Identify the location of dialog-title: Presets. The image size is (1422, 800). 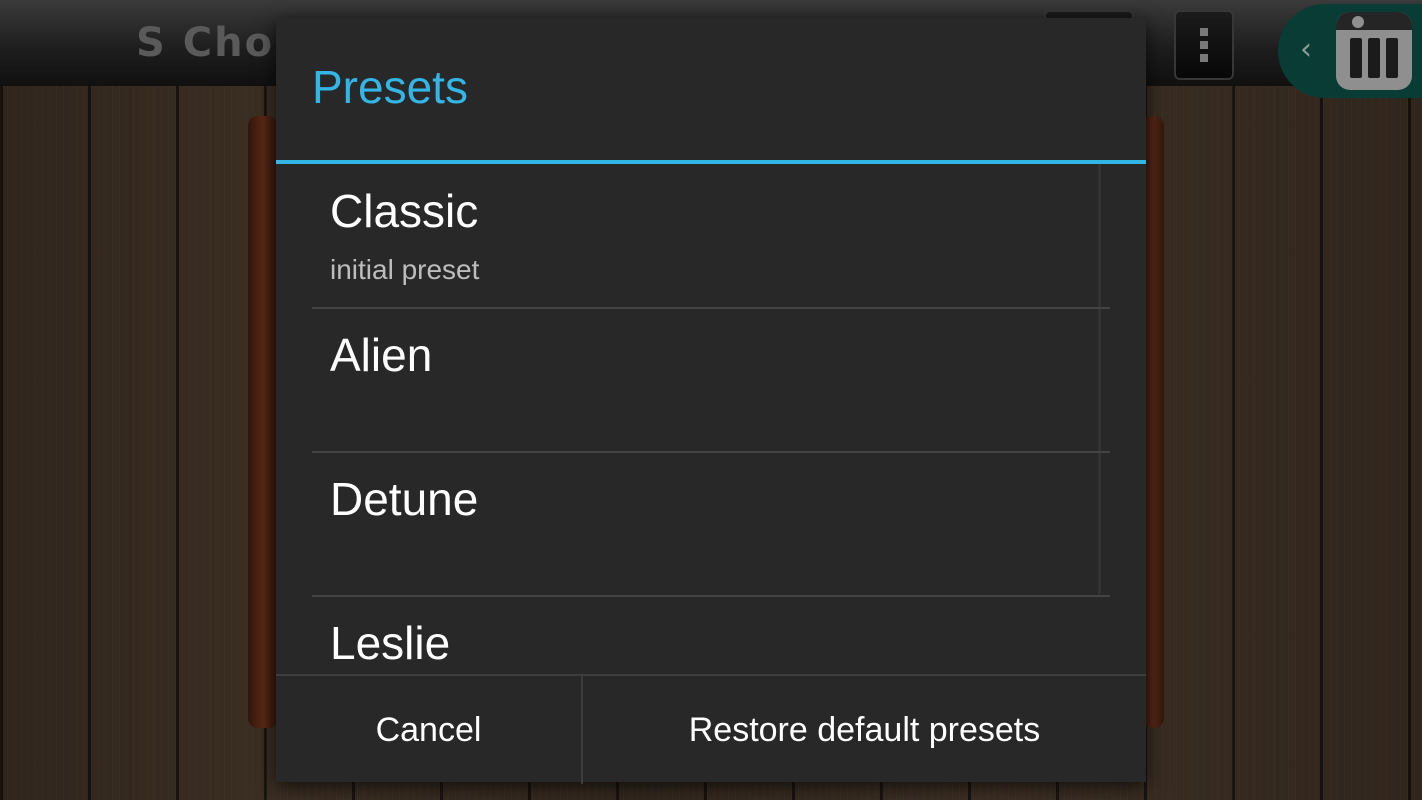
(390, 87).